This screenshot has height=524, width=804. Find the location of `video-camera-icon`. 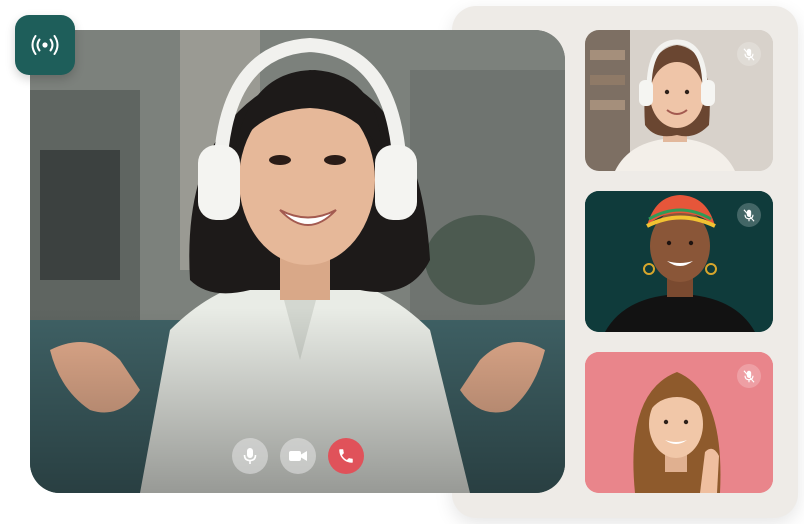

video-camera-icon is located at coordinates (298, 456).